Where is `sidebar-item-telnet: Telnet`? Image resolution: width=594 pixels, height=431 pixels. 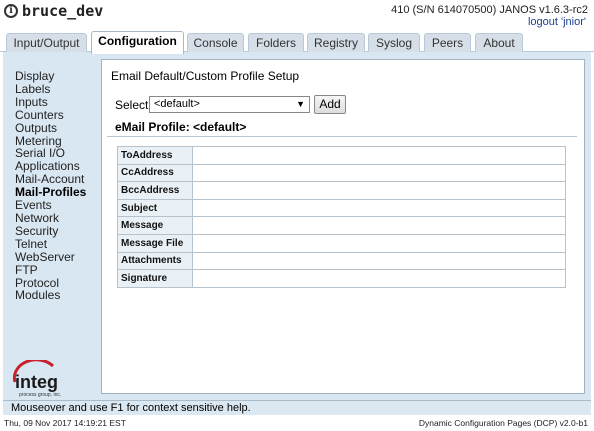
sidebar-item-telnet: Telnet is located at coordinates (60, 244).